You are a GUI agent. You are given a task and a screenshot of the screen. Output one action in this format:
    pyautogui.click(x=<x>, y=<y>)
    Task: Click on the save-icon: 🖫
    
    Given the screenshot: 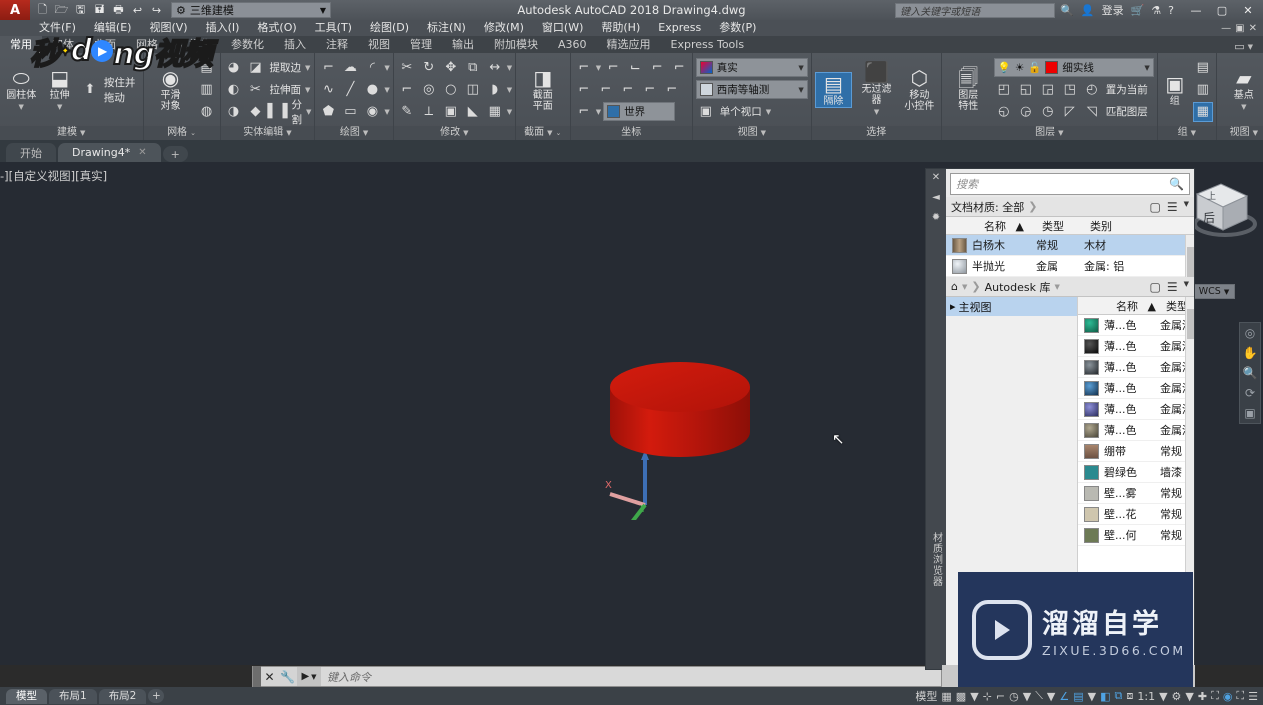 What is the action you would take?
    pyautogui.click(x=80, y=10)
    